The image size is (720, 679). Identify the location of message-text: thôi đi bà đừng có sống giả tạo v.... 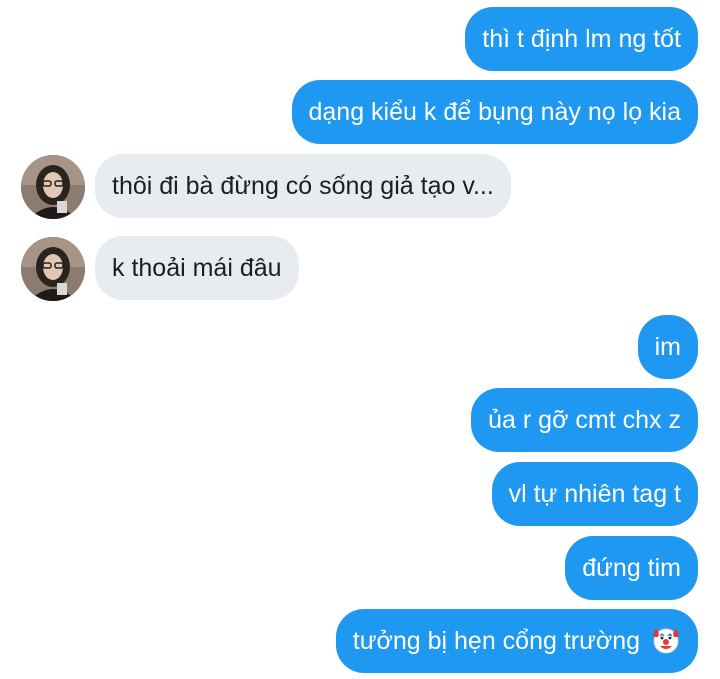
(303, 186).